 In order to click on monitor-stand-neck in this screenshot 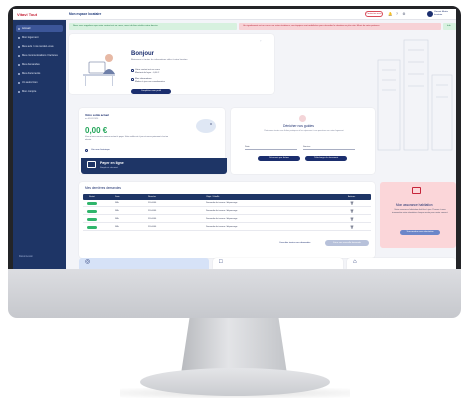, I will do `click(234, 346)`.